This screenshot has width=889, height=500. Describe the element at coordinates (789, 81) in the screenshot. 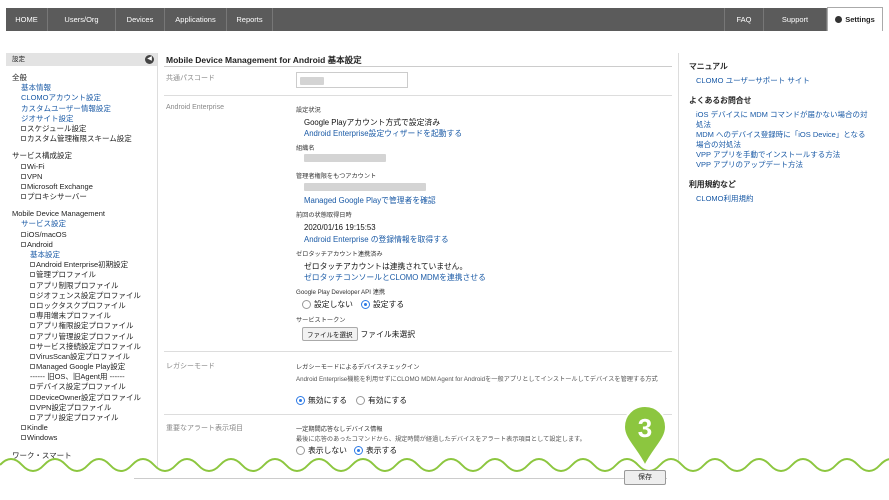

I see `manual-link: CLOMO ユーザーサポート サイト` at that location.